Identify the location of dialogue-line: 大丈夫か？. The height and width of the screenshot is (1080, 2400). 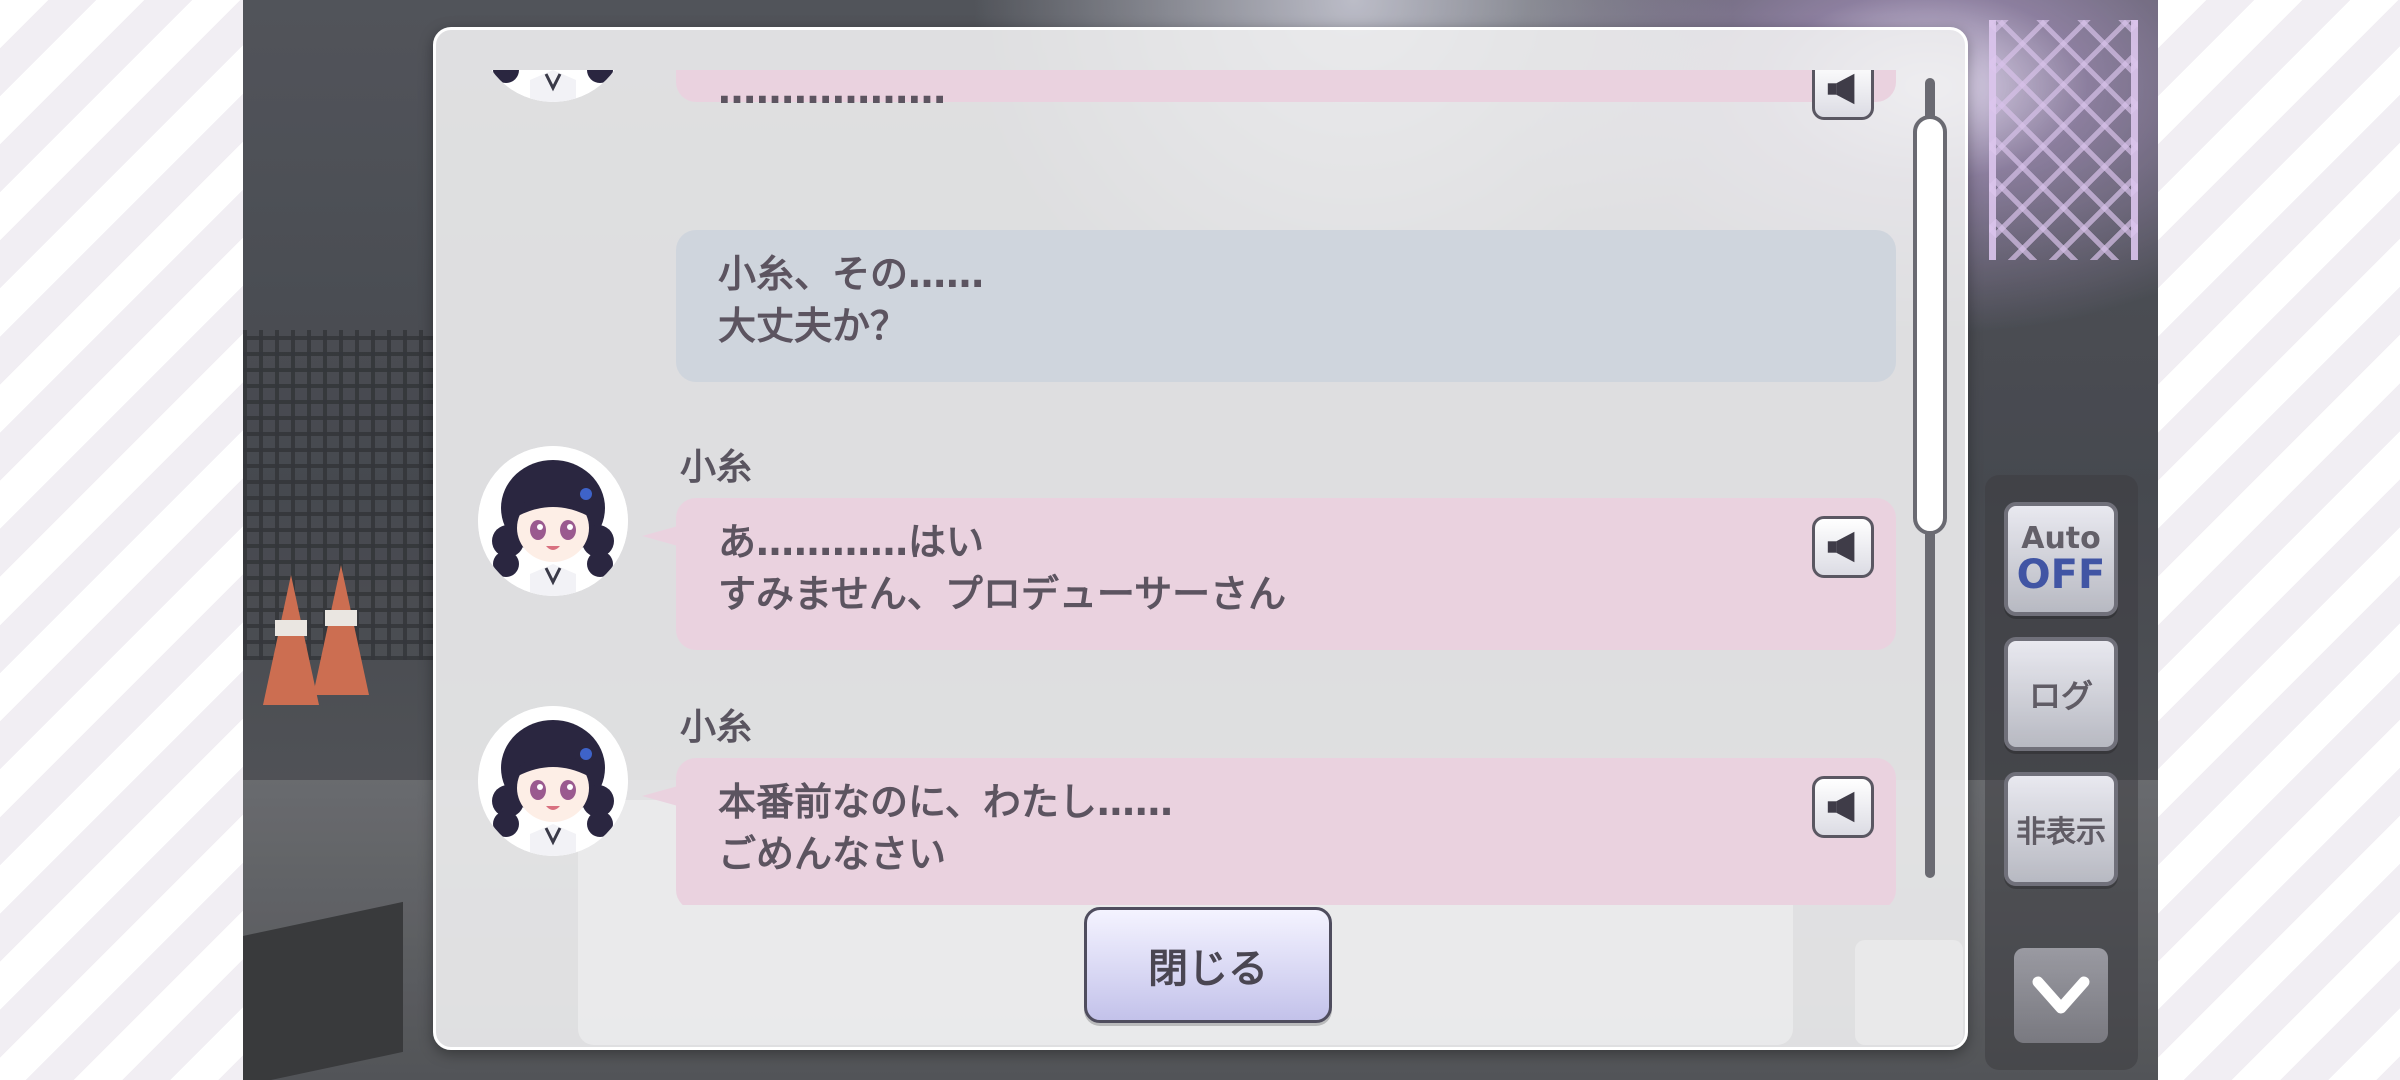
(813, 326).